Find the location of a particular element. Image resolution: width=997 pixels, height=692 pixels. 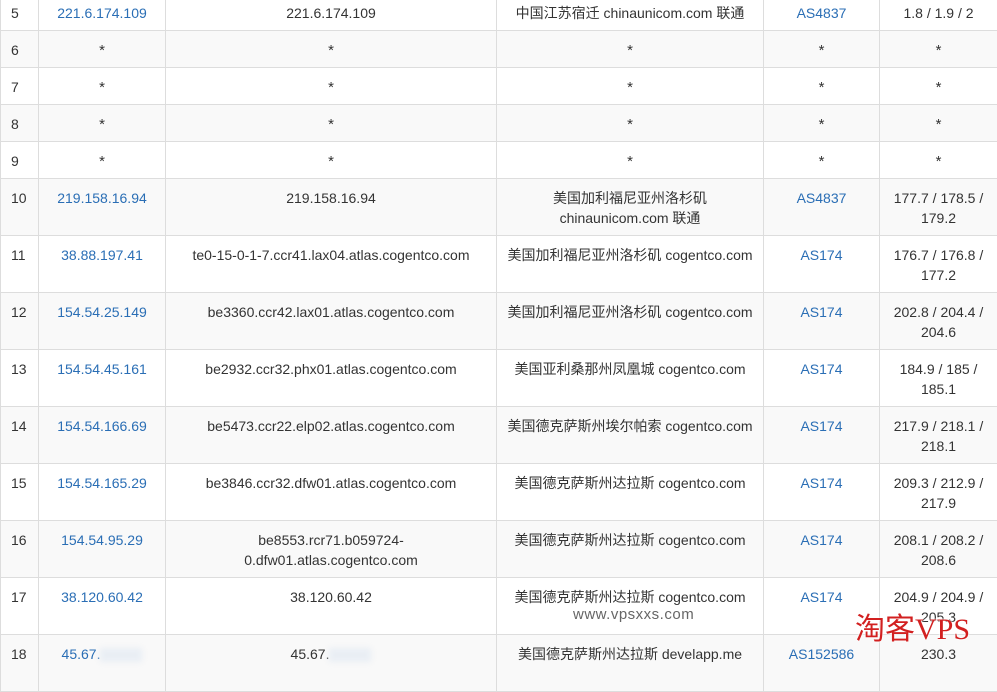

hostname-cell: 221.6.174.109 is located at coordinates (331, 15).